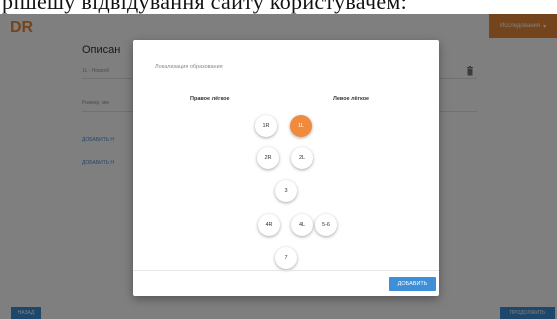  Describe the element at coordinates (189, 67) in the screenshot. I see `dialog-title: Локализация образования` at that location.